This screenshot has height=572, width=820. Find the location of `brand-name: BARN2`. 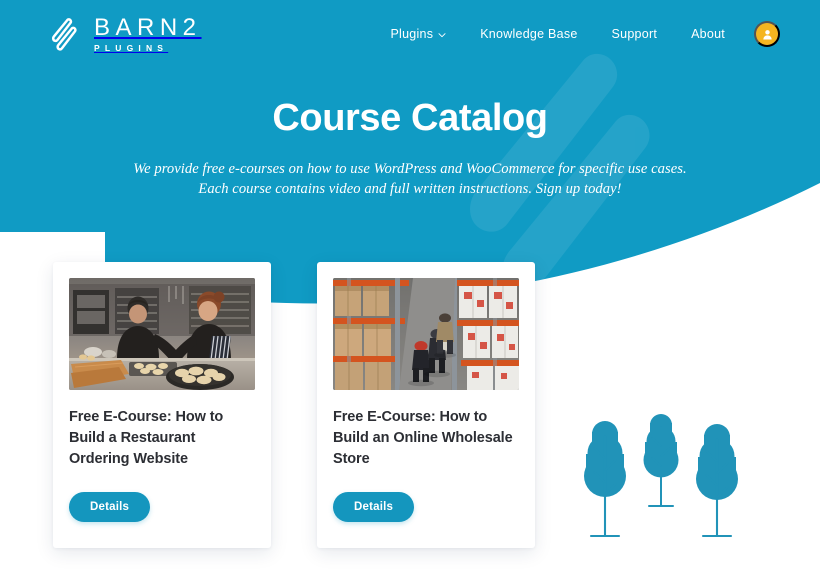

brand-name: BARN2 is located at coordinates (148, 28).